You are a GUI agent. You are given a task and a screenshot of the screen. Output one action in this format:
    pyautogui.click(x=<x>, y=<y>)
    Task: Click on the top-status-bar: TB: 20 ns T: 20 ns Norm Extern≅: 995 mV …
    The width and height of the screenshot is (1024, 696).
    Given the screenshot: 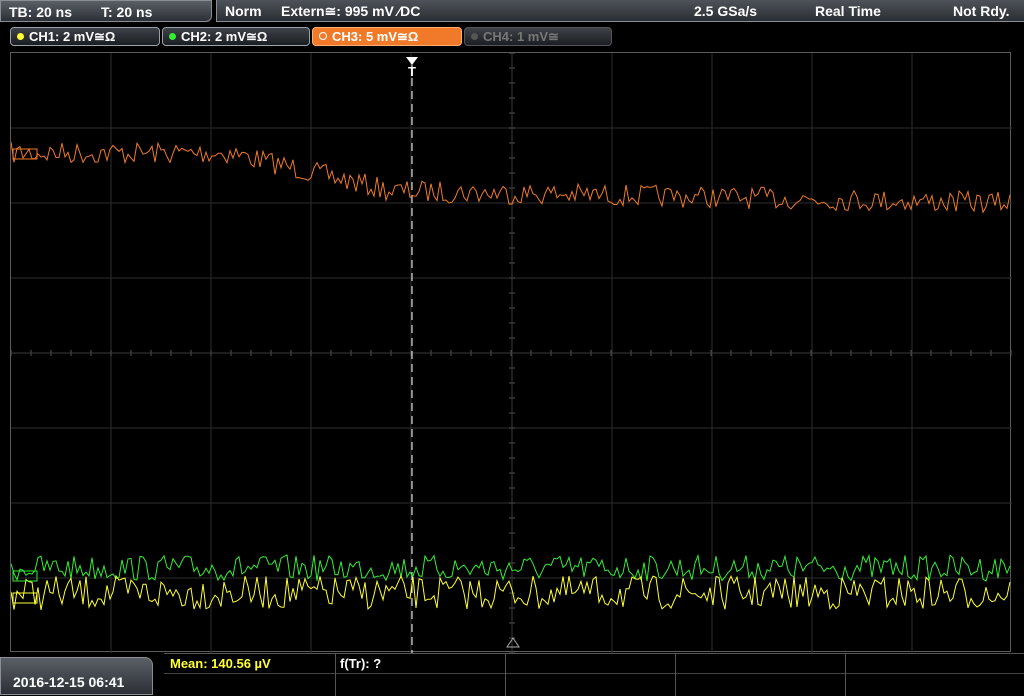 What is the action you would take?
    pyautogui.click(x=512, y=12)
    